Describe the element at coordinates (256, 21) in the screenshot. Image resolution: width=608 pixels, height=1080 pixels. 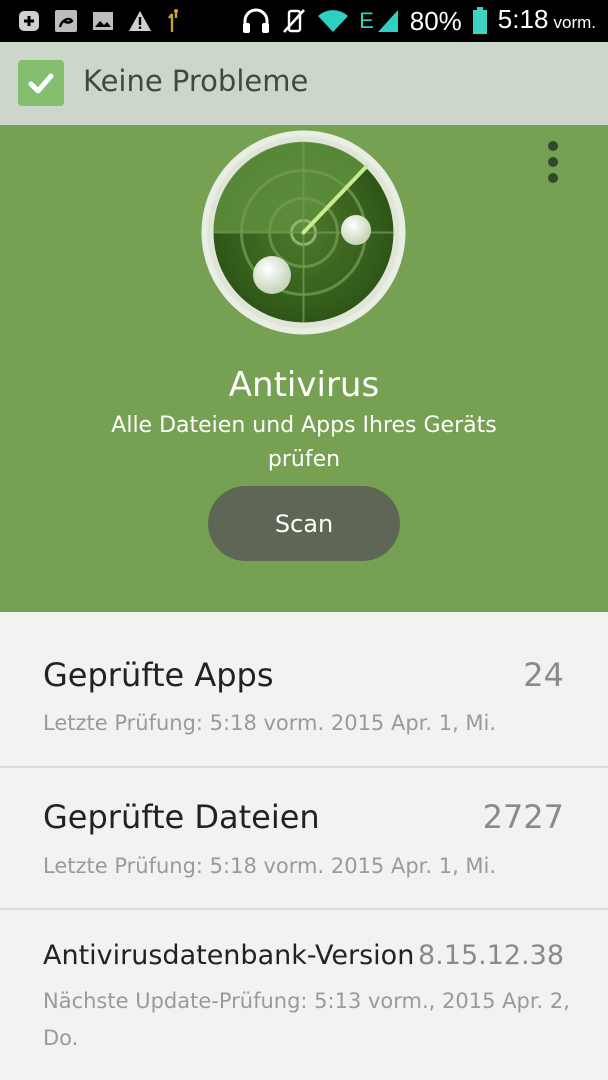
I see `headset-icon` at that location.